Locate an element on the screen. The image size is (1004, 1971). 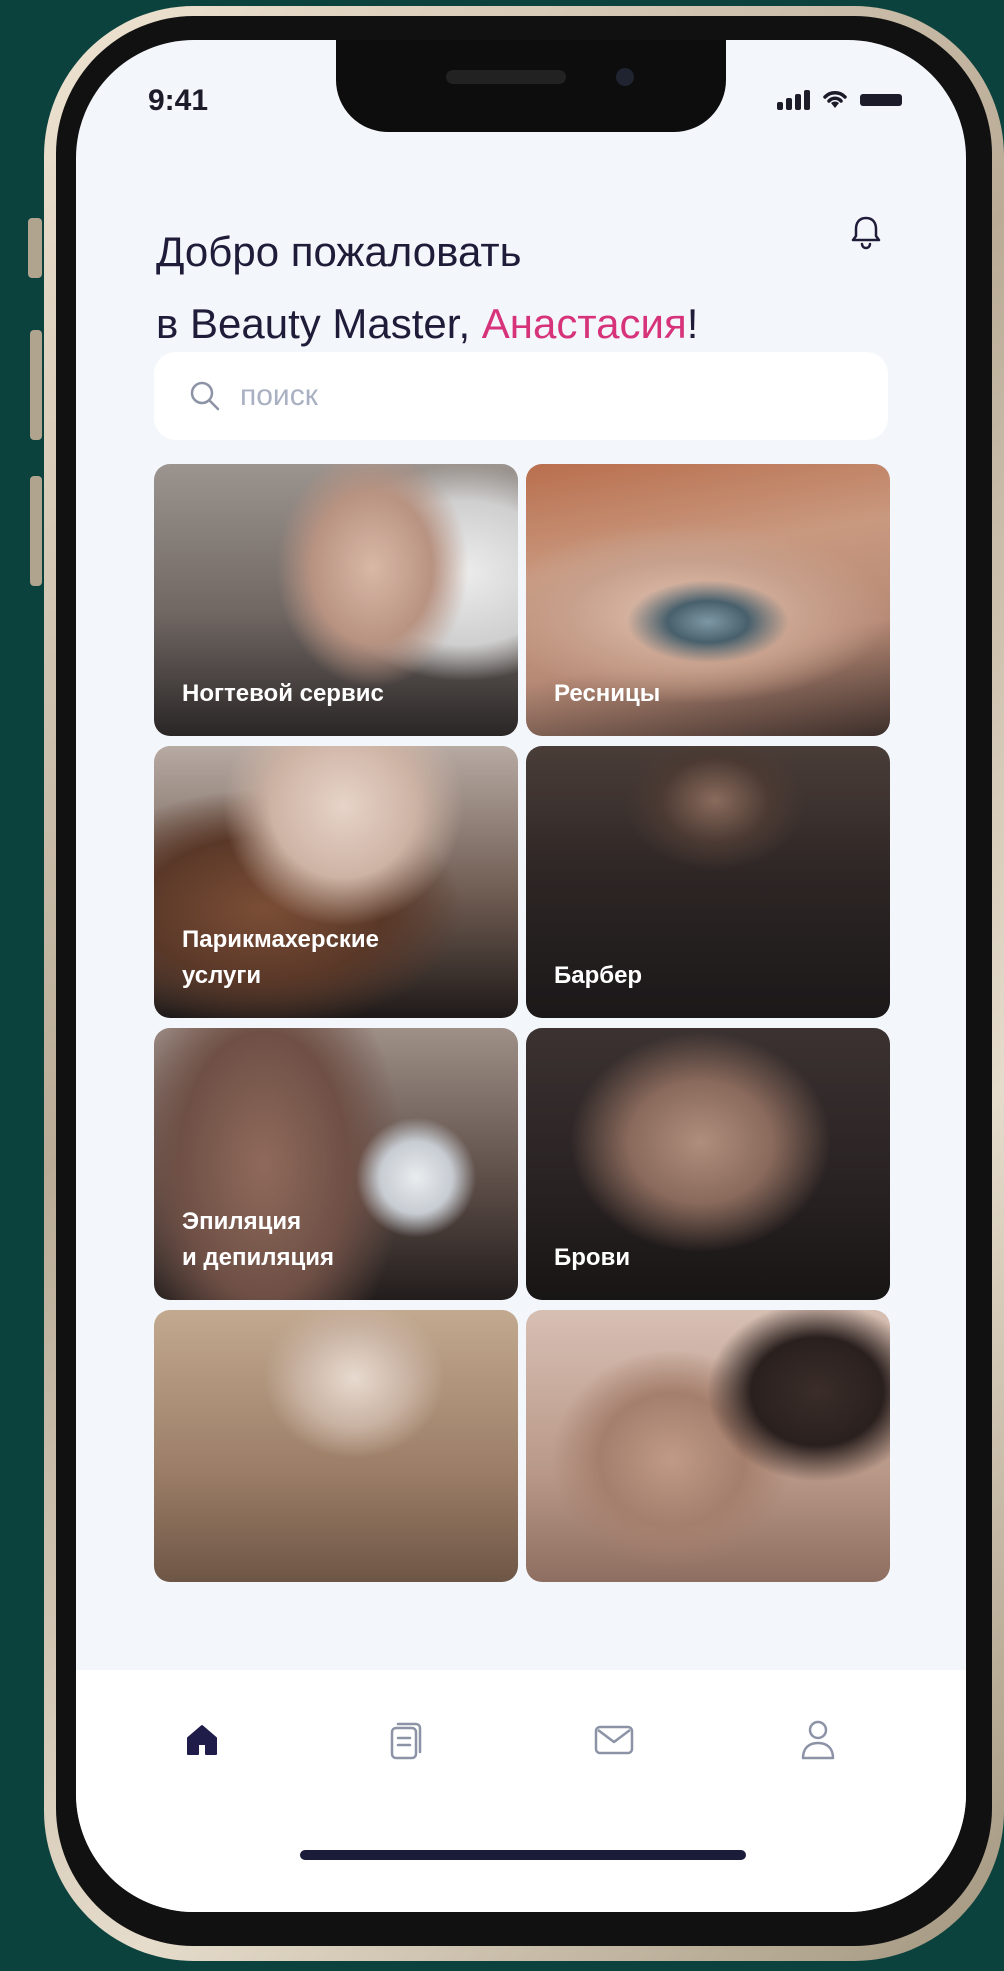
profile-icon is located at coordinates (818, 1740).